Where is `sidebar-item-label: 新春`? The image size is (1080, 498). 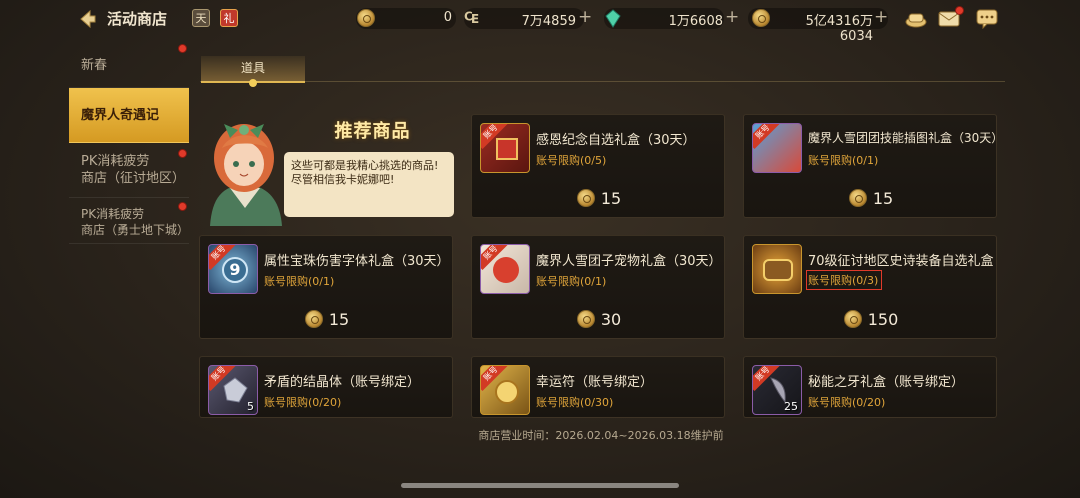
sidebar-item-label: 新春 is located at coordinates (94, 65).